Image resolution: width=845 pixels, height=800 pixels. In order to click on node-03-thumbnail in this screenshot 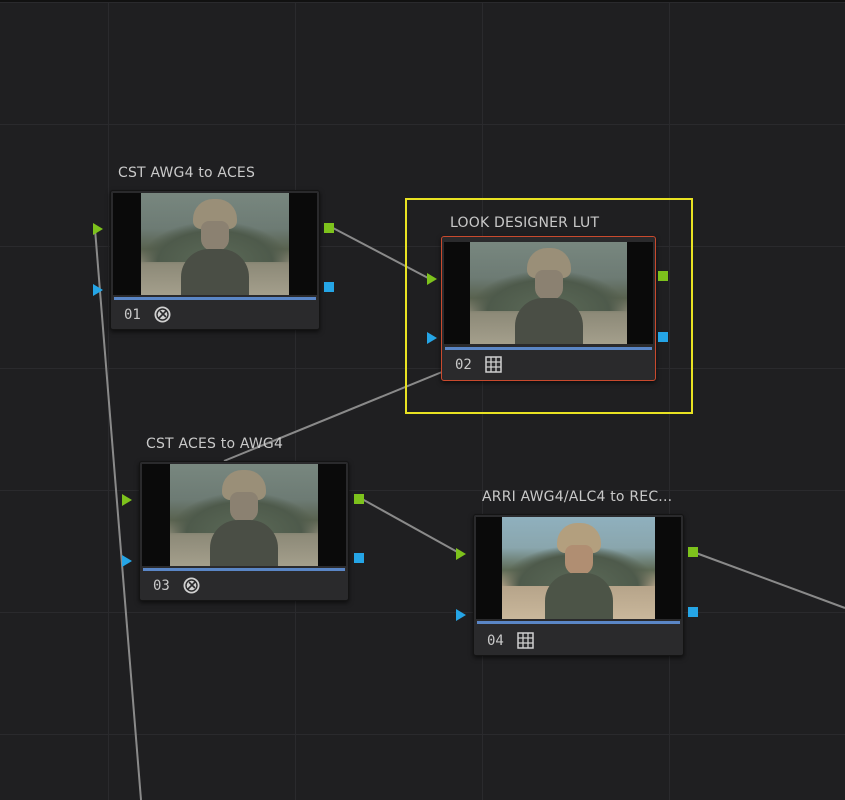, I will do `click(244, 515)`.